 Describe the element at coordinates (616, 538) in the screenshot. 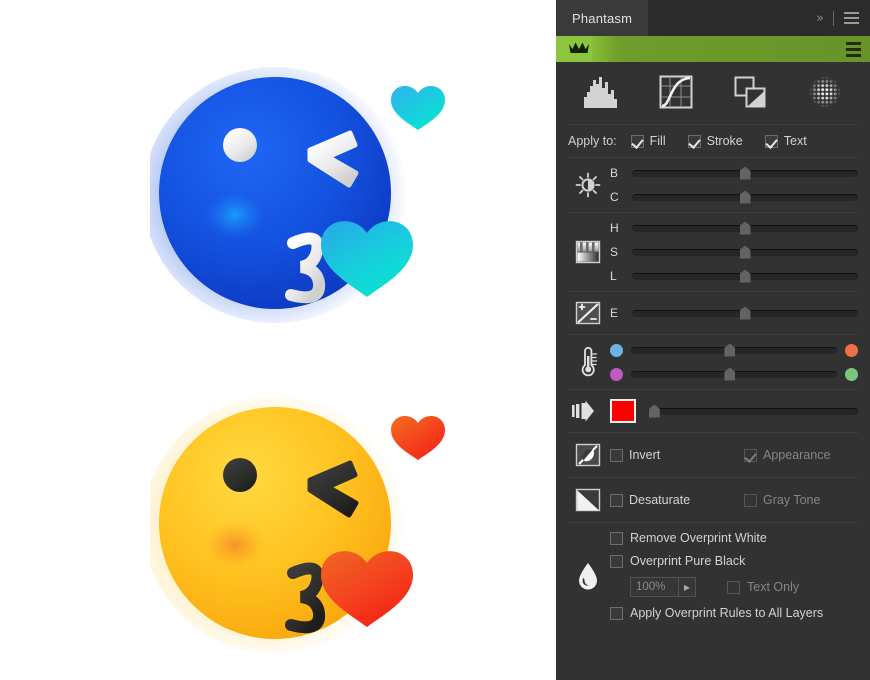

I see `remove-overprint-white-checkbox` at that location.